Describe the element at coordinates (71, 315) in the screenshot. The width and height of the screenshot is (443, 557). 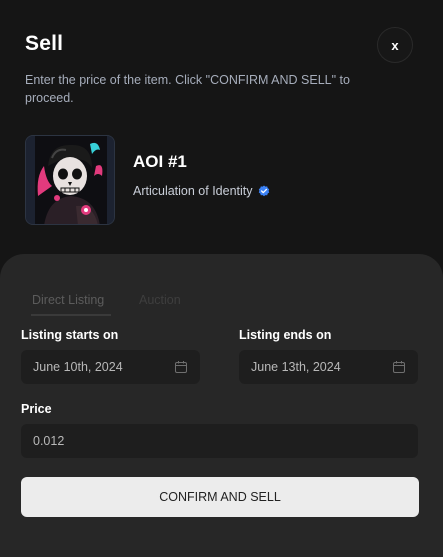
I see `active-tab-indicator` at that location.